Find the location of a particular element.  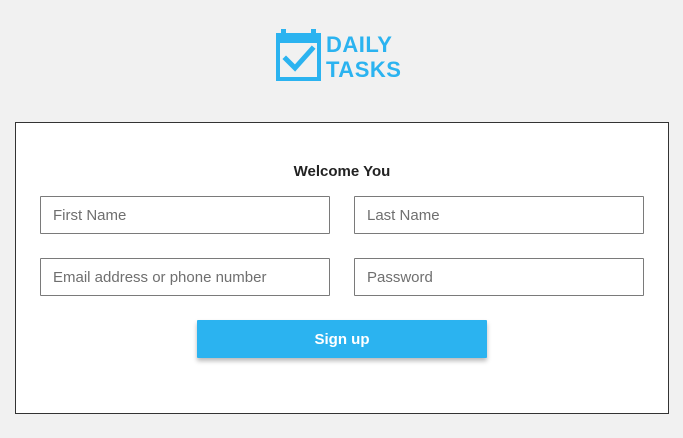

brand-wordmark: DAILY TASKS is located at coordinates (363, 57).